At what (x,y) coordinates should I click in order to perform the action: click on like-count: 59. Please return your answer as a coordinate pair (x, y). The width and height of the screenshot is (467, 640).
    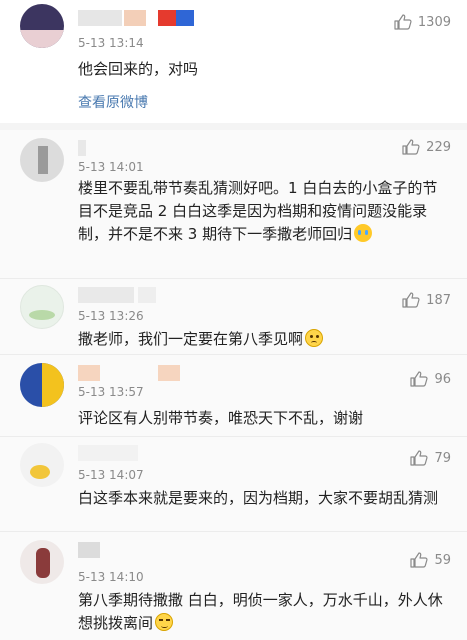
    Looking at the image, I should click on (442, 560).